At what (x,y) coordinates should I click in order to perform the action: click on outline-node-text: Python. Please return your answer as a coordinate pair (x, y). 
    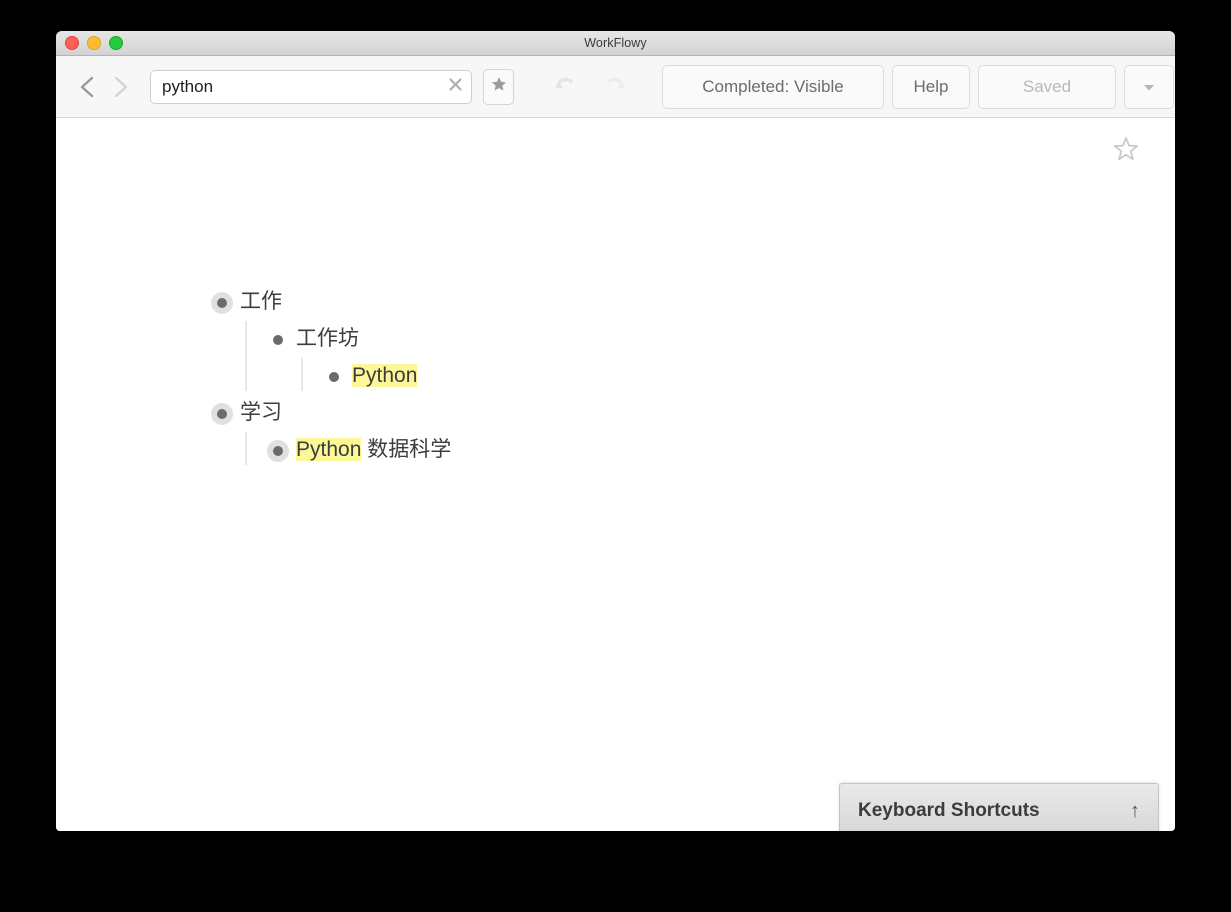
    Looking at the image, I should click on (385, 376).